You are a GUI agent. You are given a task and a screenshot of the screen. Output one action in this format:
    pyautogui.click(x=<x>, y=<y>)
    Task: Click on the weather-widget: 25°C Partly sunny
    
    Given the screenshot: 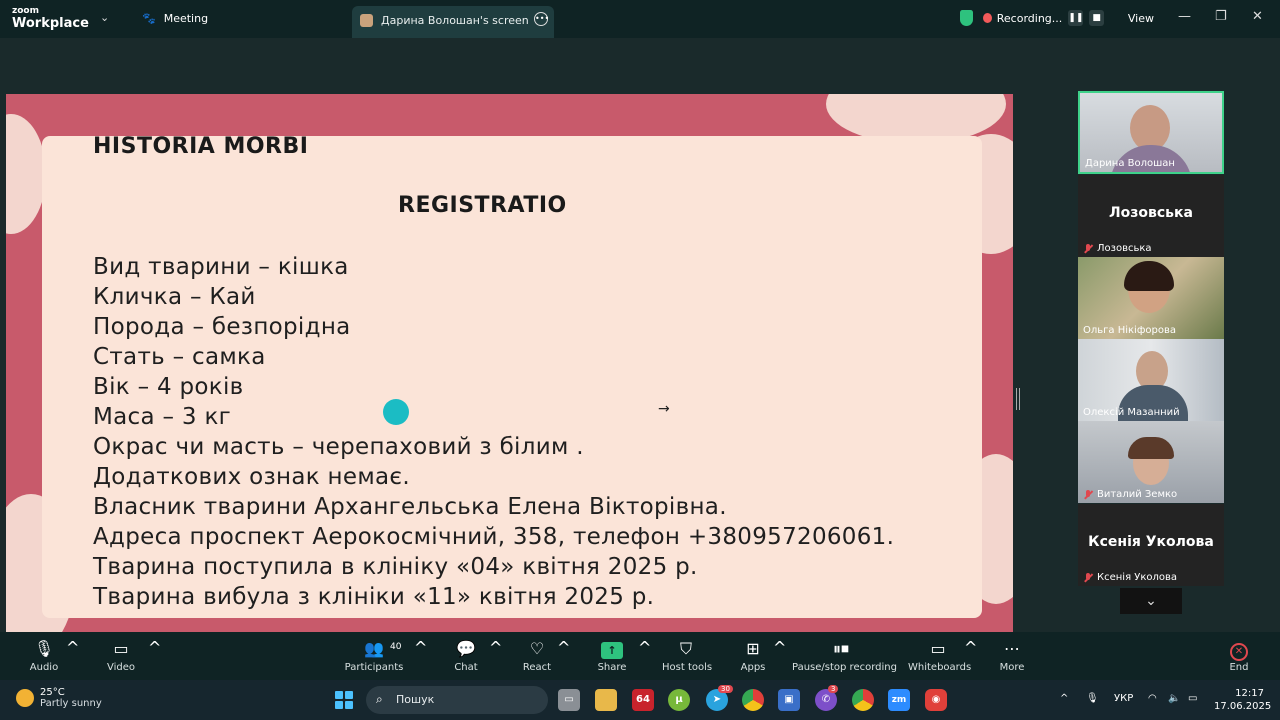 What is the action you would take?
    pyautogui.click(x=59, y=698)
    